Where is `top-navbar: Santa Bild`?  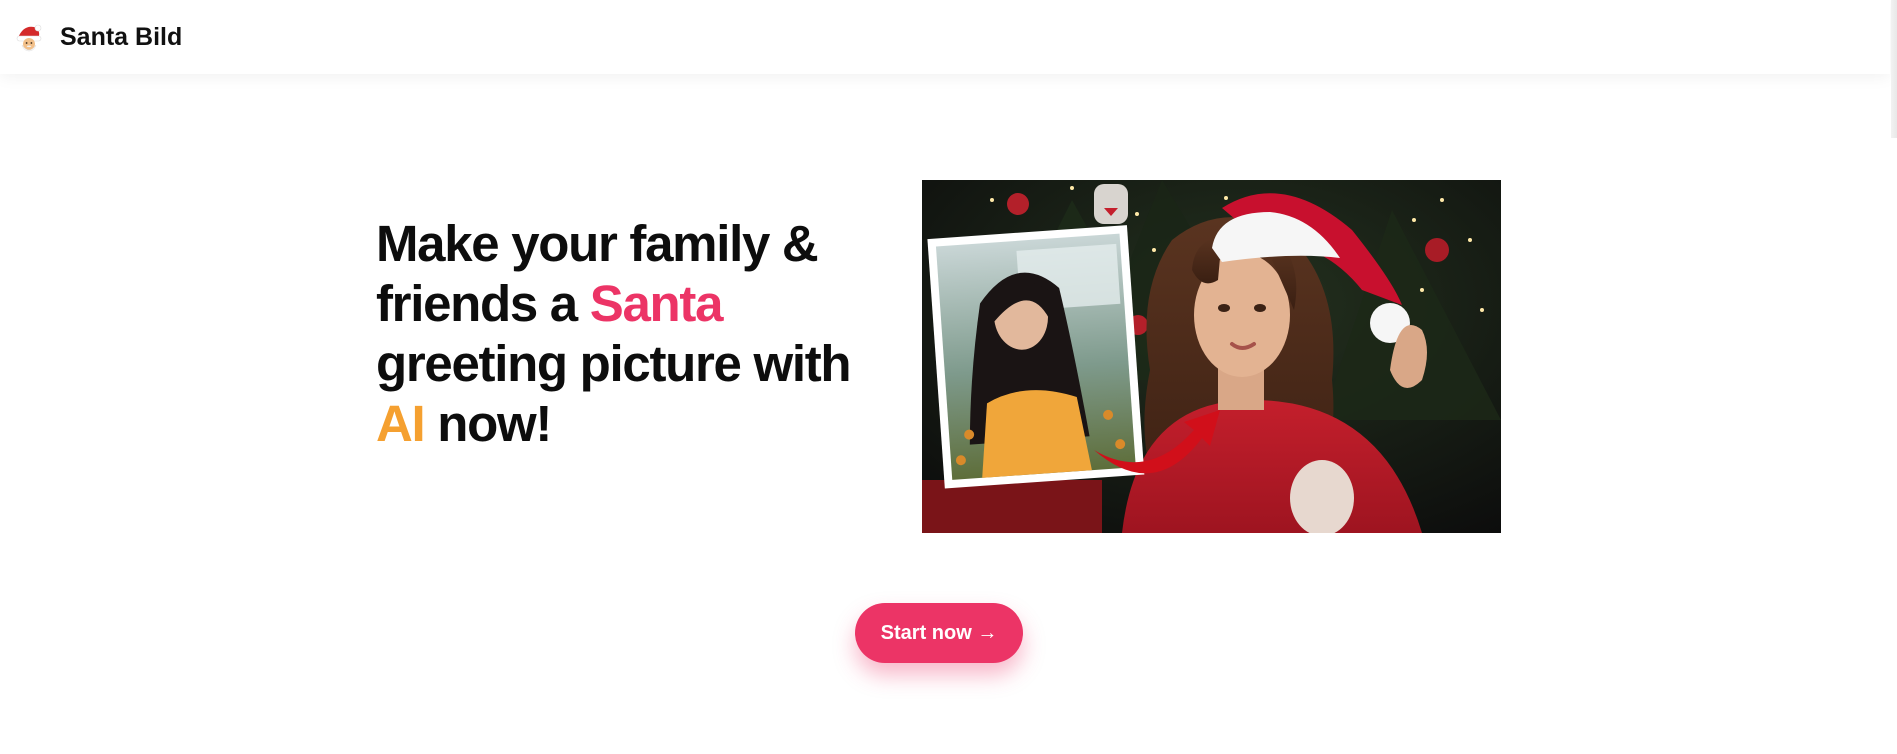
top-navbar: Santa Bild is located at coordinates (945, 37).